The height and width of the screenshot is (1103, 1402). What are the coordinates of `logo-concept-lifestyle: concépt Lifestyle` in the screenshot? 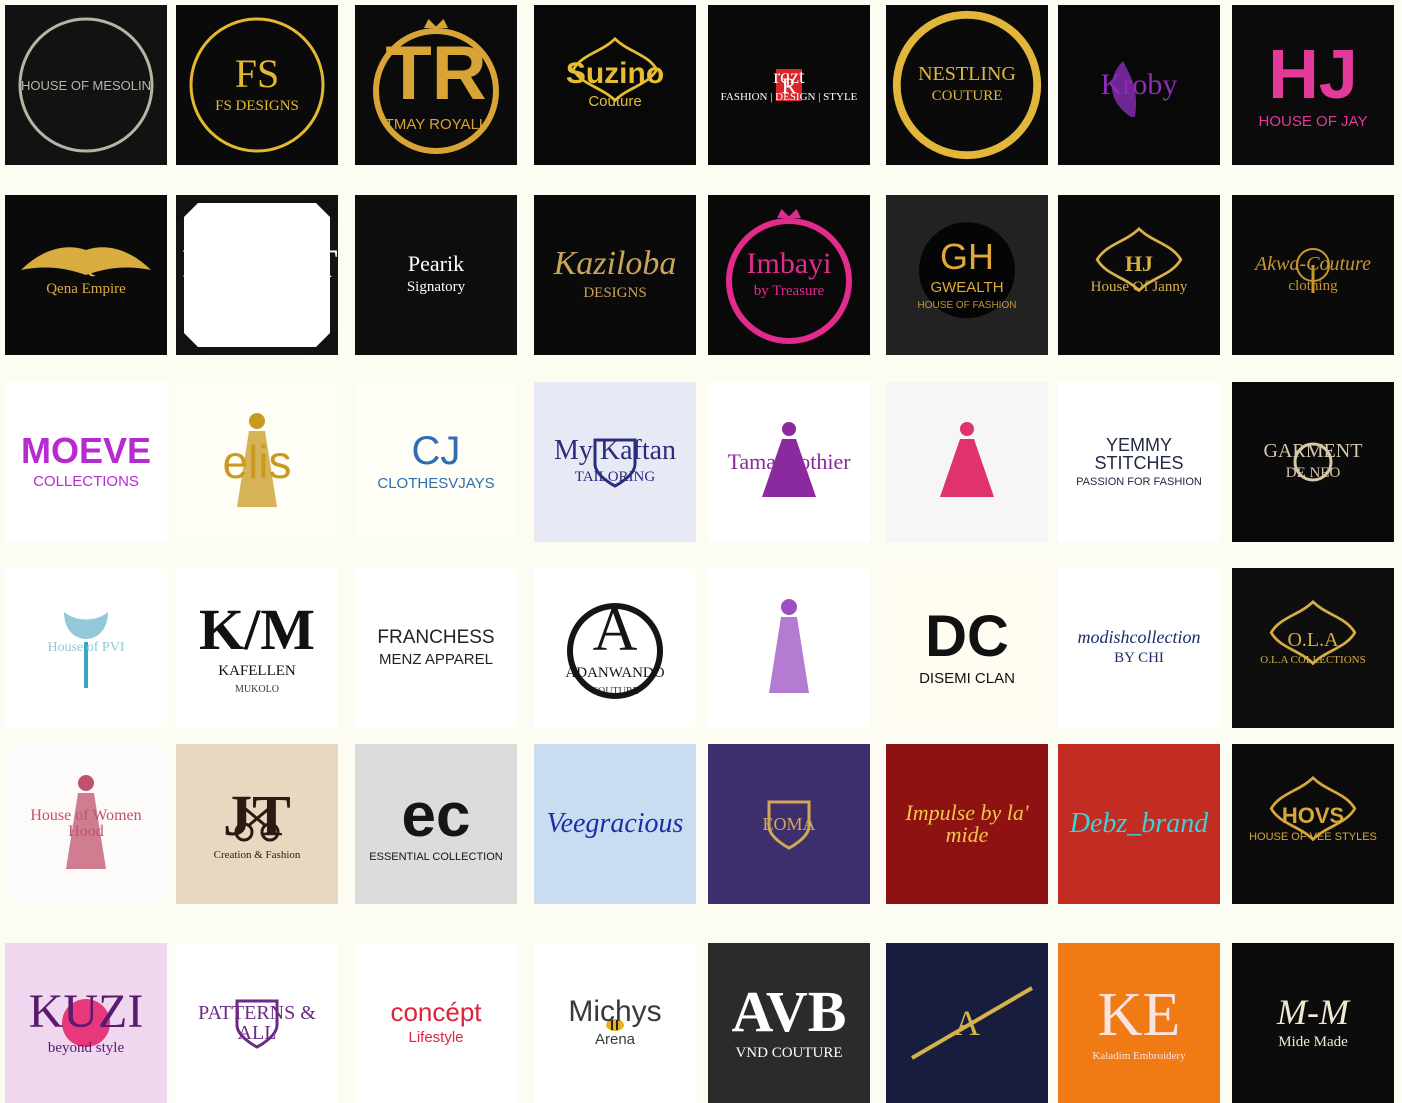 It's located at (436, 1023).